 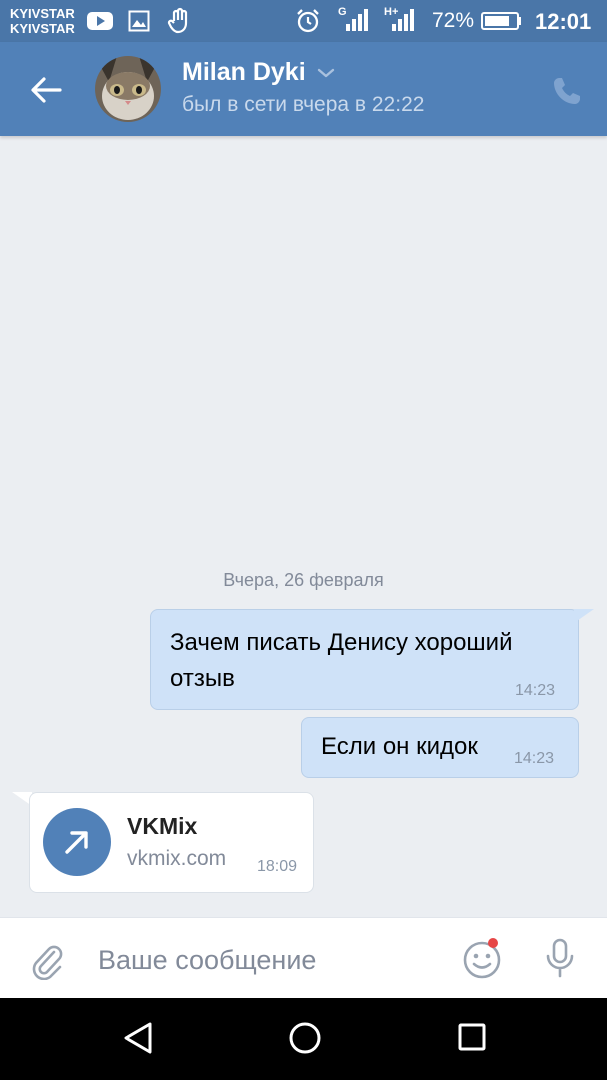 I want to click on nav-home-button, so click(x=305, y=1040).